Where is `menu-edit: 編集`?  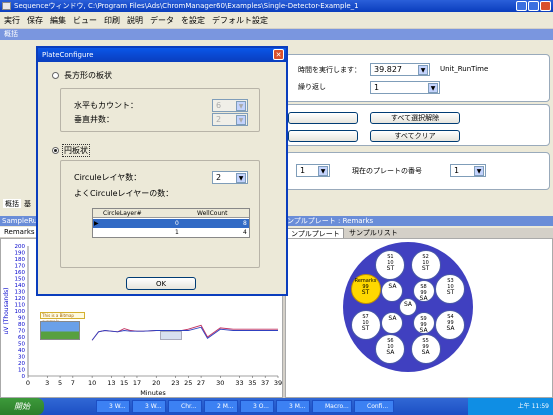
menu-edit: 編集 is located at coordinates (58, 20).